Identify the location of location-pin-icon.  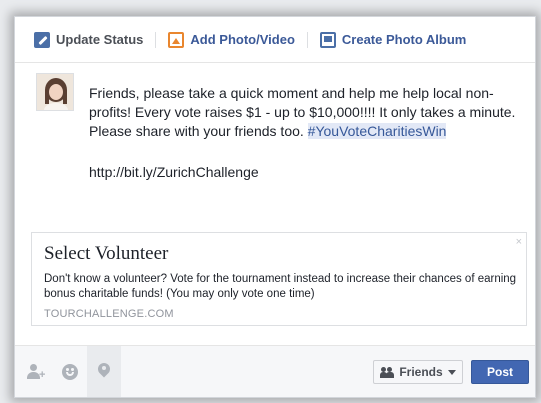
(104, 370).